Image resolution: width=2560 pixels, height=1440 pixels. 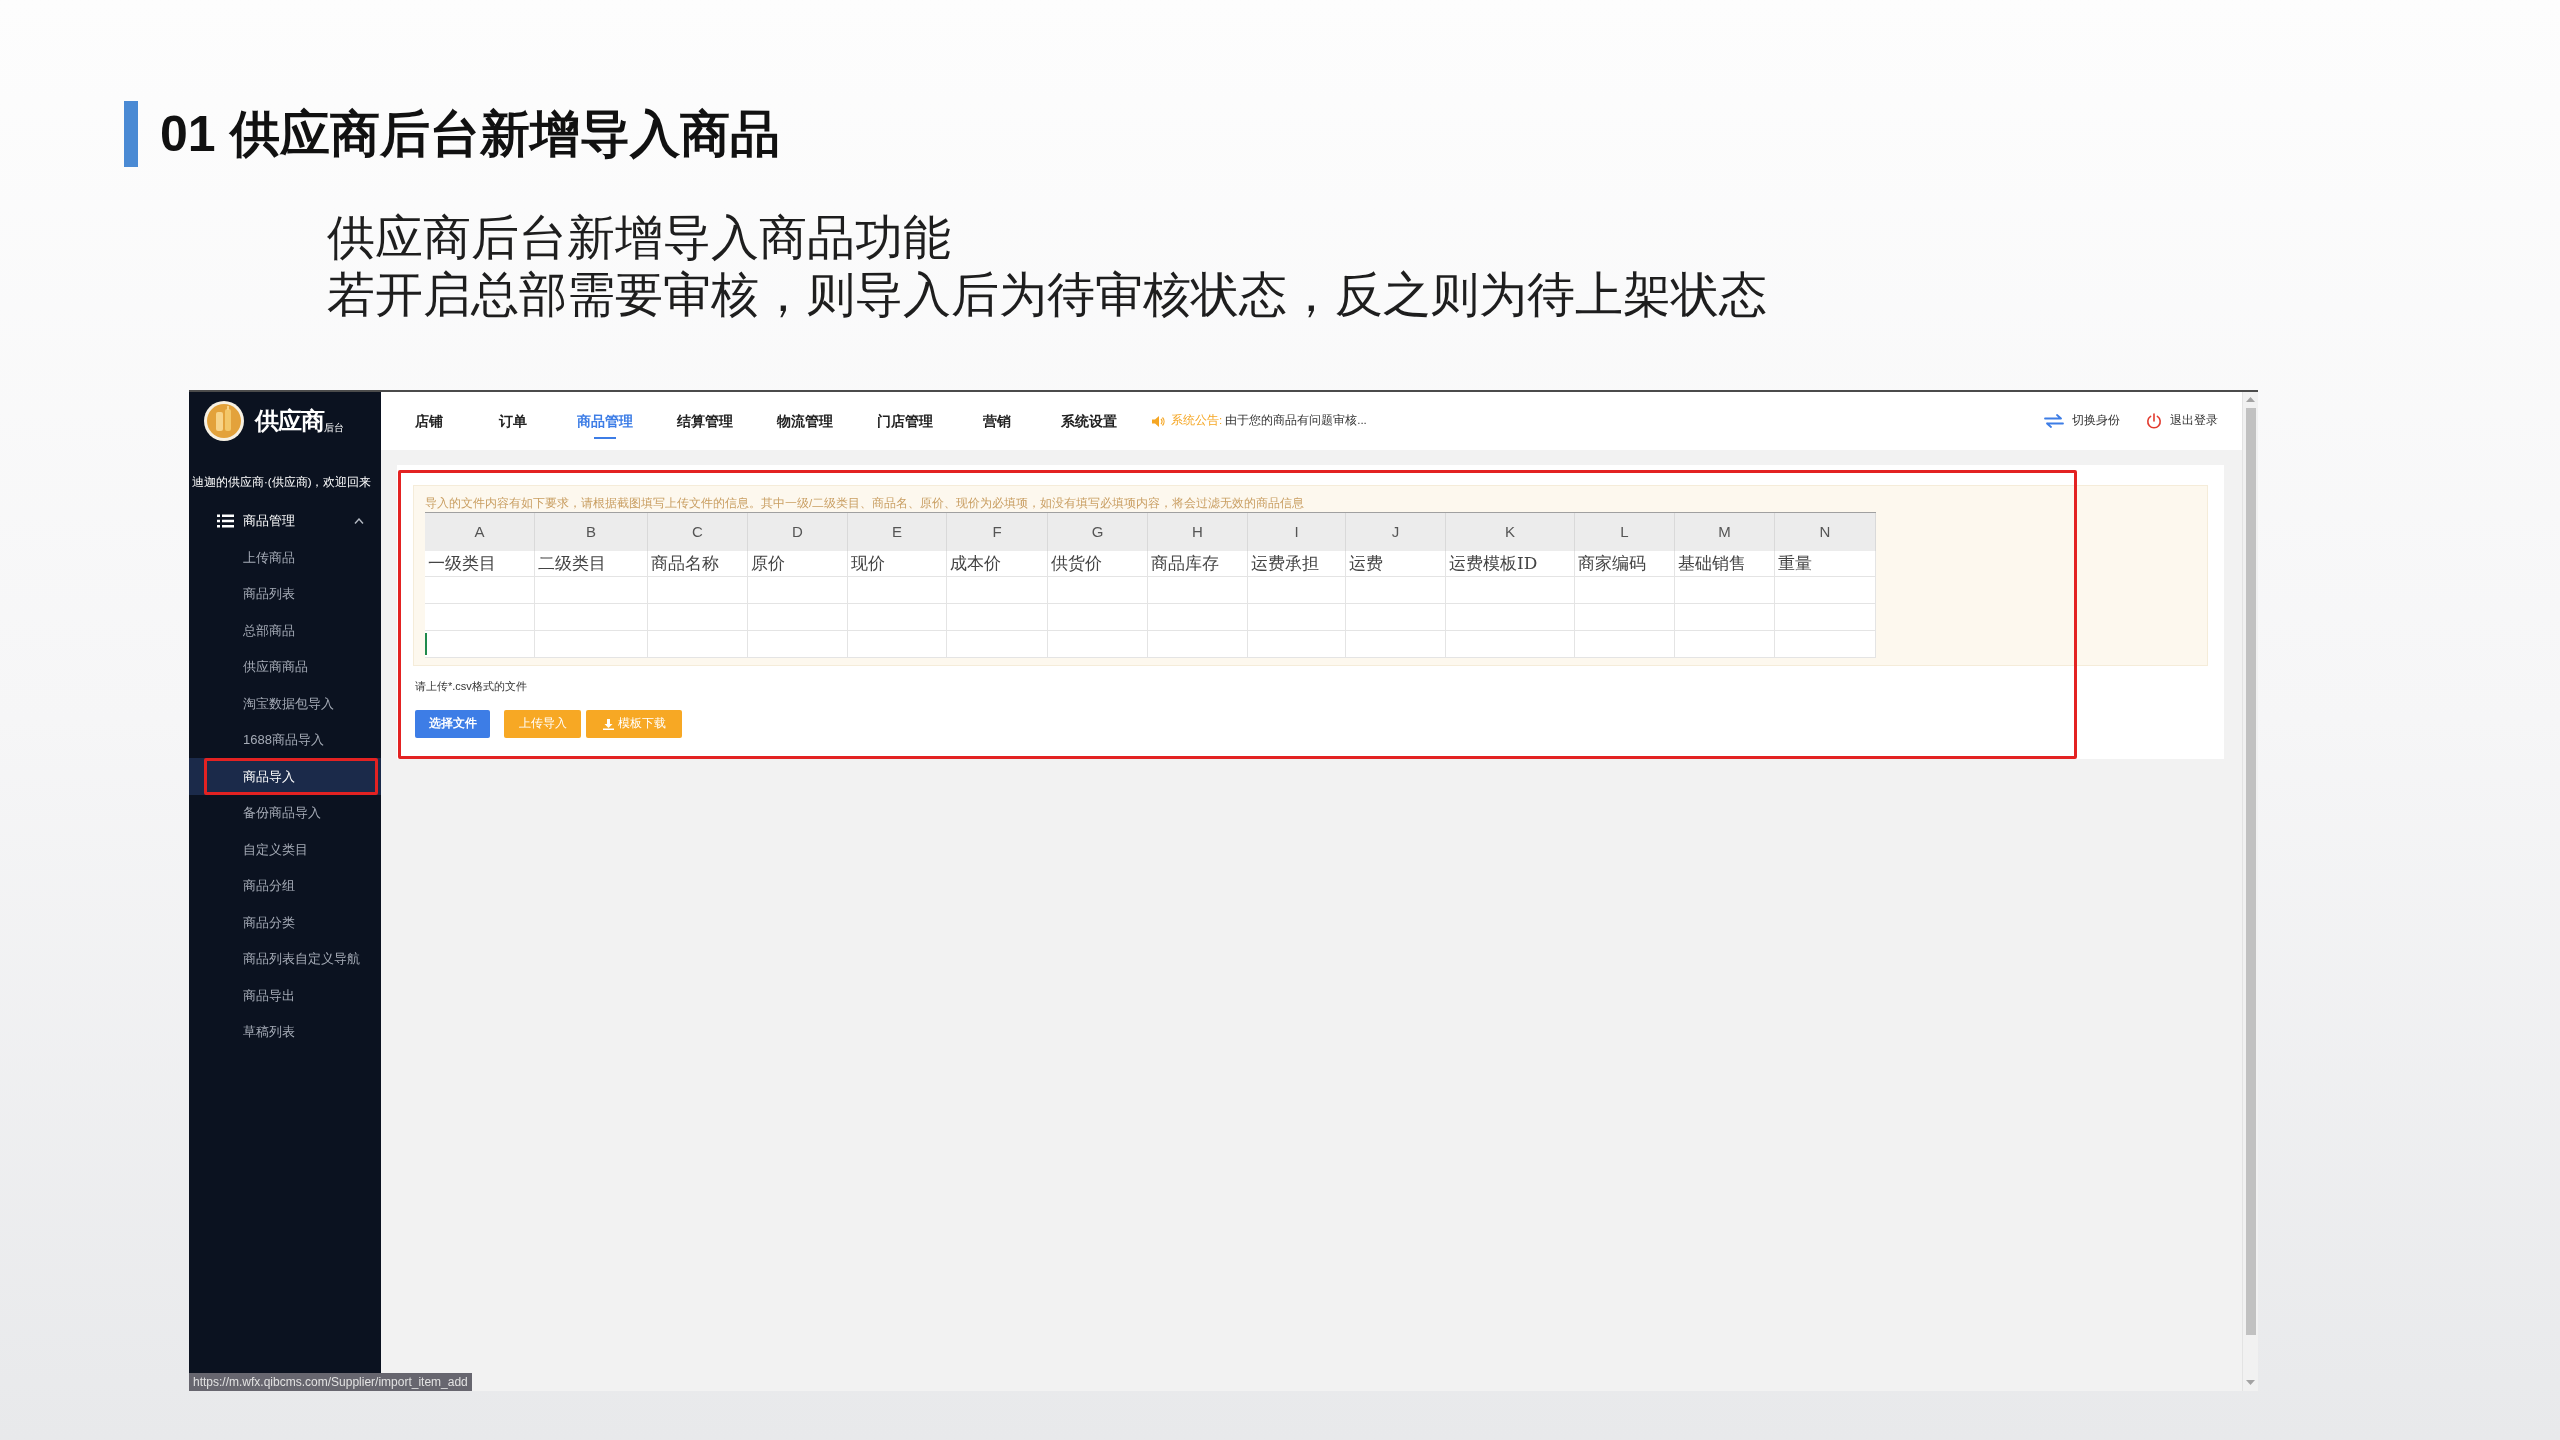 What do you see at coordinates (1825, 532) in the screenshot?
I see `column-letter: N` at bounding box center [1825, 532].